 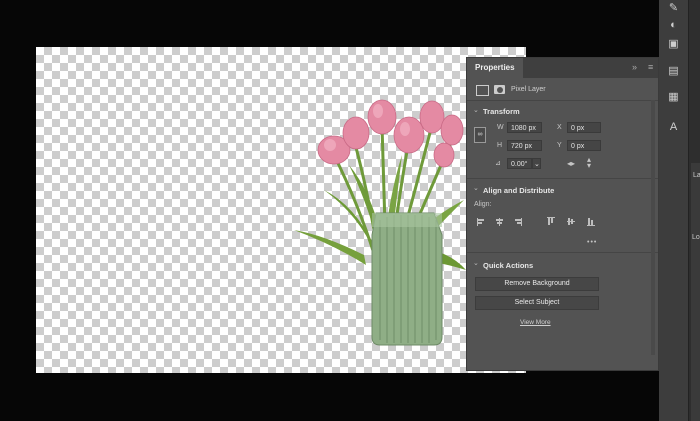 I want to click on lock-label-fragment: Lo, so click(x=696, y=237).